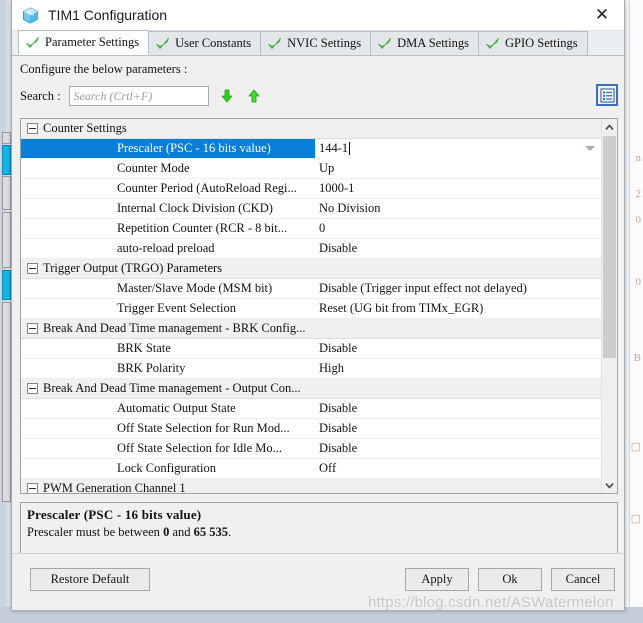 This screenshot has width=643, height=623. Describe the element at coordinates (433, 43) in the screenshot. I see `tab-label: DMA Settings` at that location.